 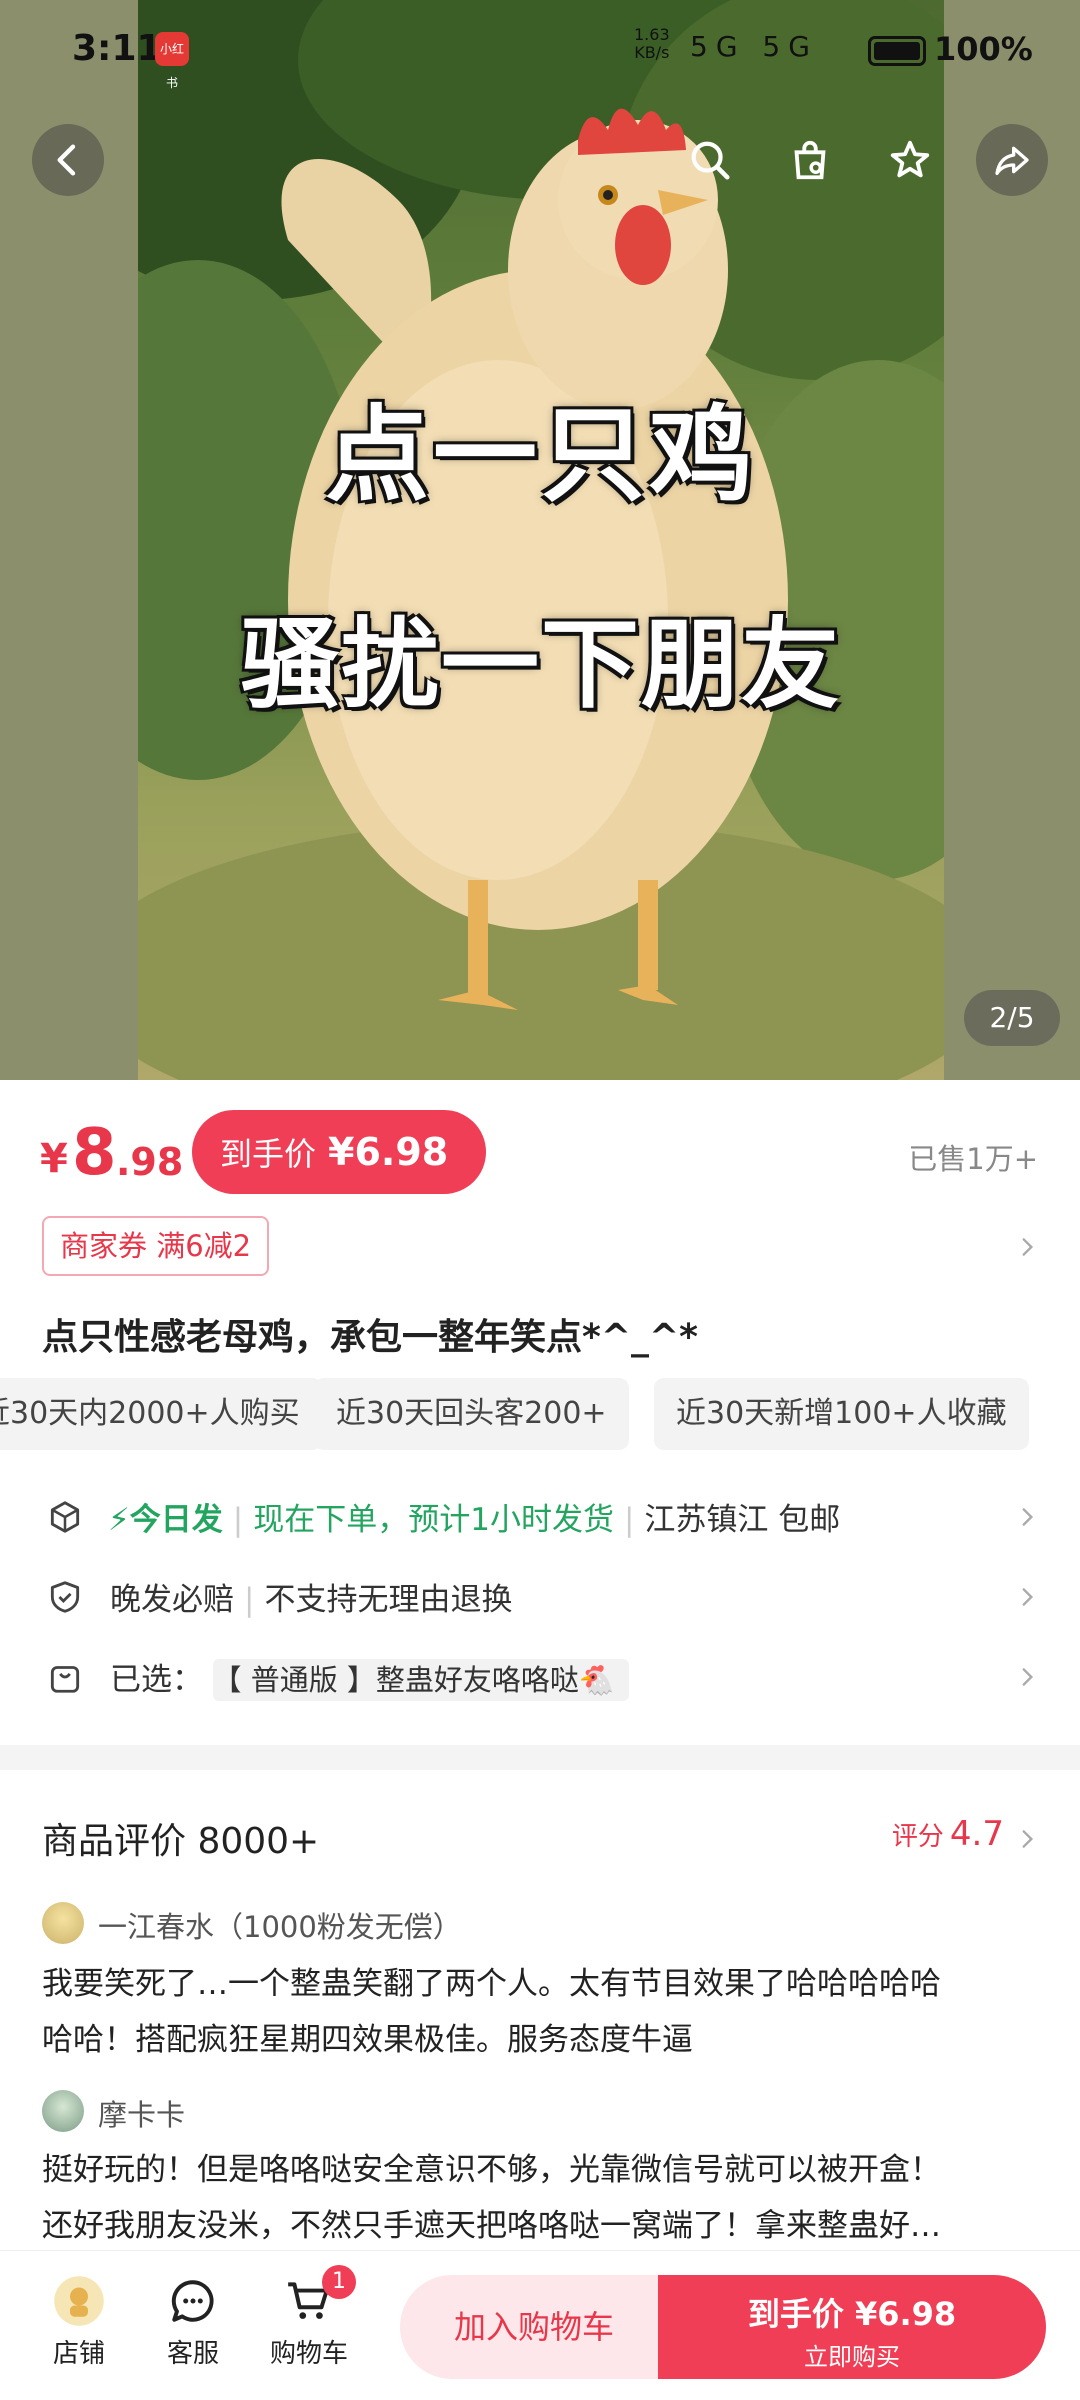 I want to click on back-icon, so click(x=66, y=160).